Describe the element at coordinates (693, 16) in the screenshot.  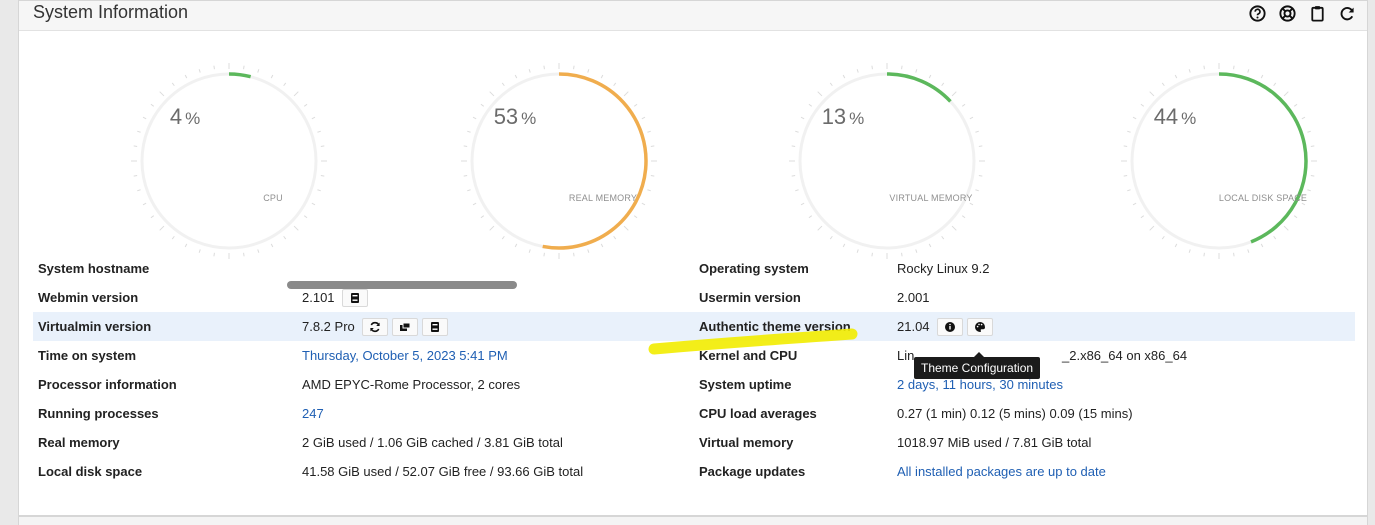
I see `panel-header: System Information` at that location.